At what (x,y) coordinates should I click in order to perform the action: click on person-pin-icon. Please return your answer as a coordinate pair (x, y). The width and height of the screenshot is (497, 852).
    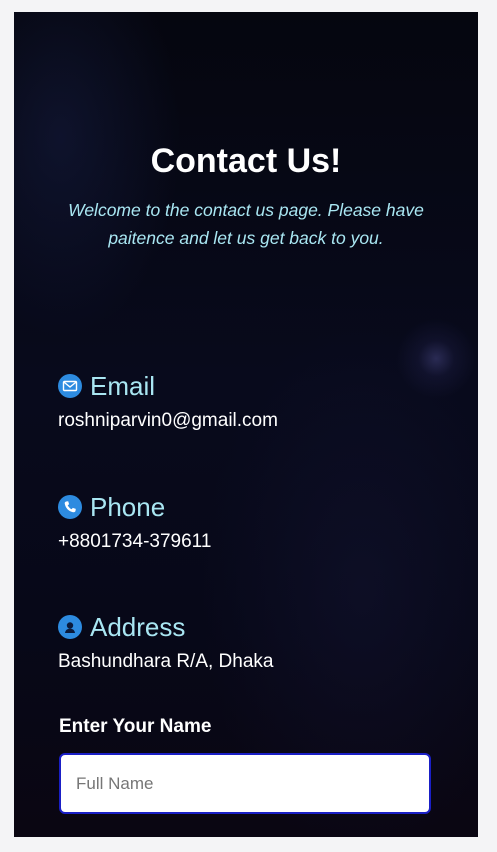
    Looking at the image, I should click on (70, 627).